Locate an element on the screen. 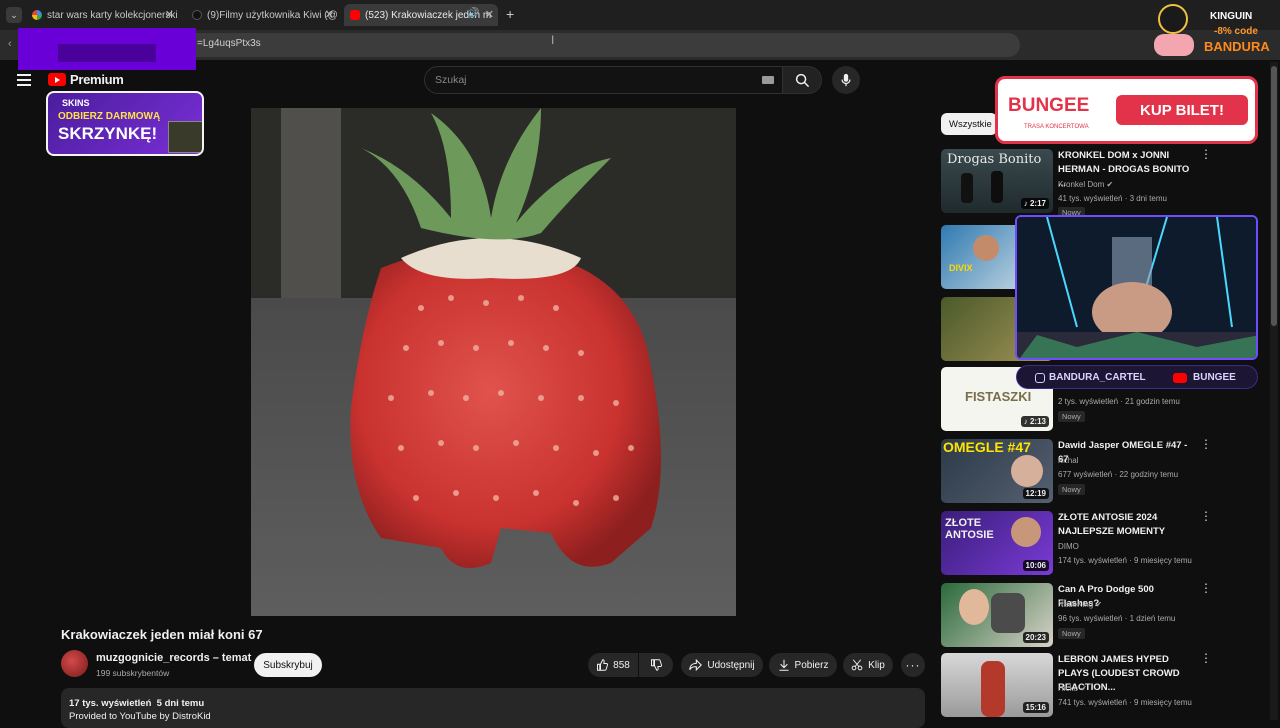 This screenshot has width=1280, height=728. video-title: Krakowiaczek jeden miał koni 67 is located at coordinates (162, 634).